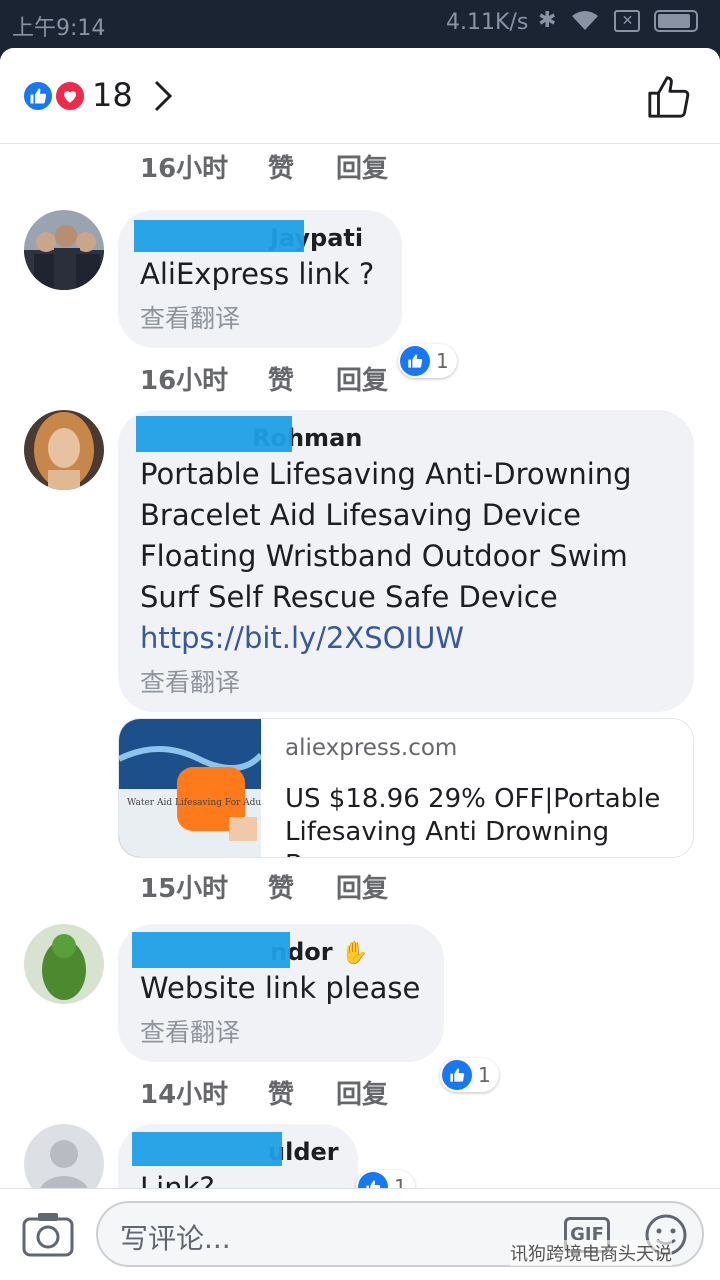  I want to click on comment-text: Website link please, so click(280, 988).